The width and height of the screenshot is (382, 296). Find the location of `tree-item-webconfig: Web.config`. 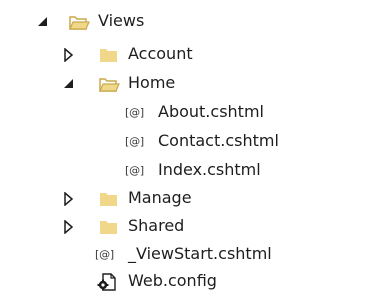

tree-item-webconfig: Web.config is located at coordinates (191, 282).